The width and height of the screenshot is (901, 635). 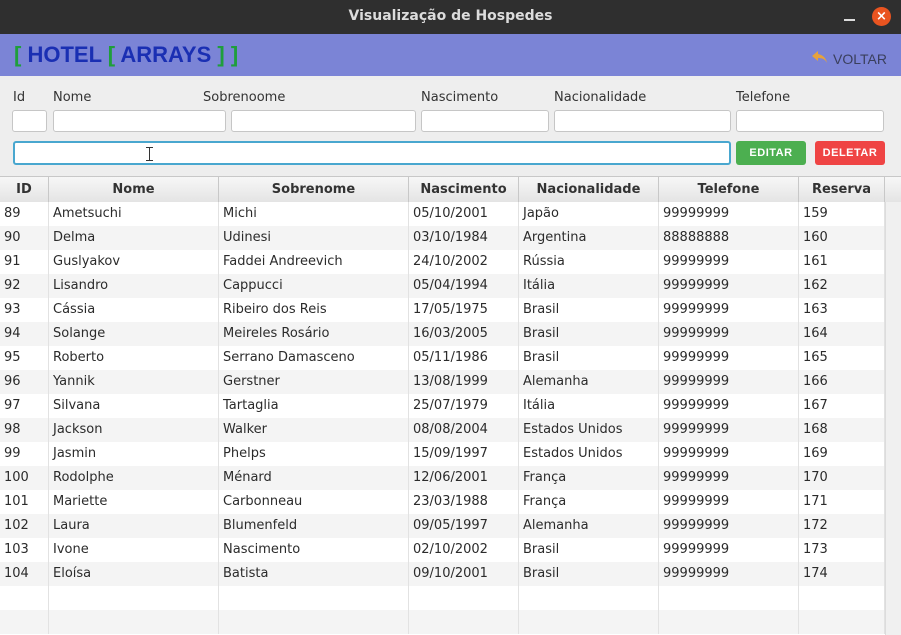 I want to click on nascimento-field, so click(x=485, y=121).